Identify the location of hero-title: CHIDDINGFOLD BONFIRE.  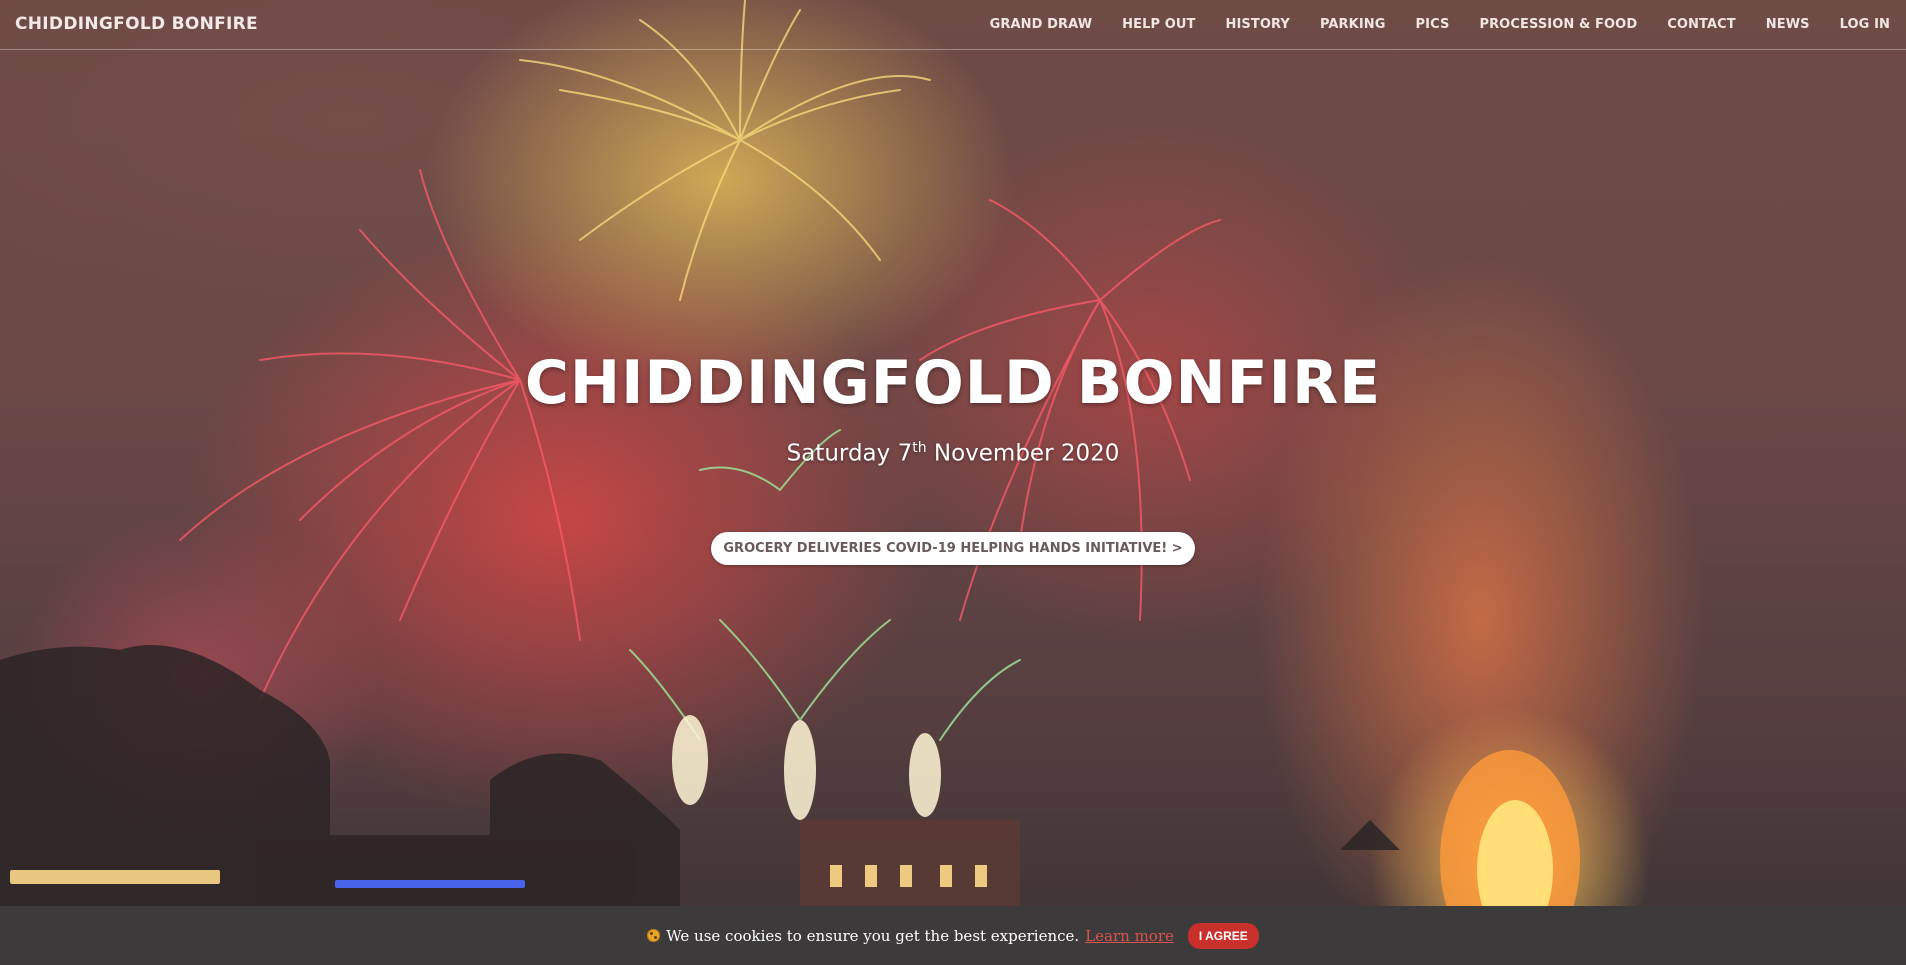
(953, 383).